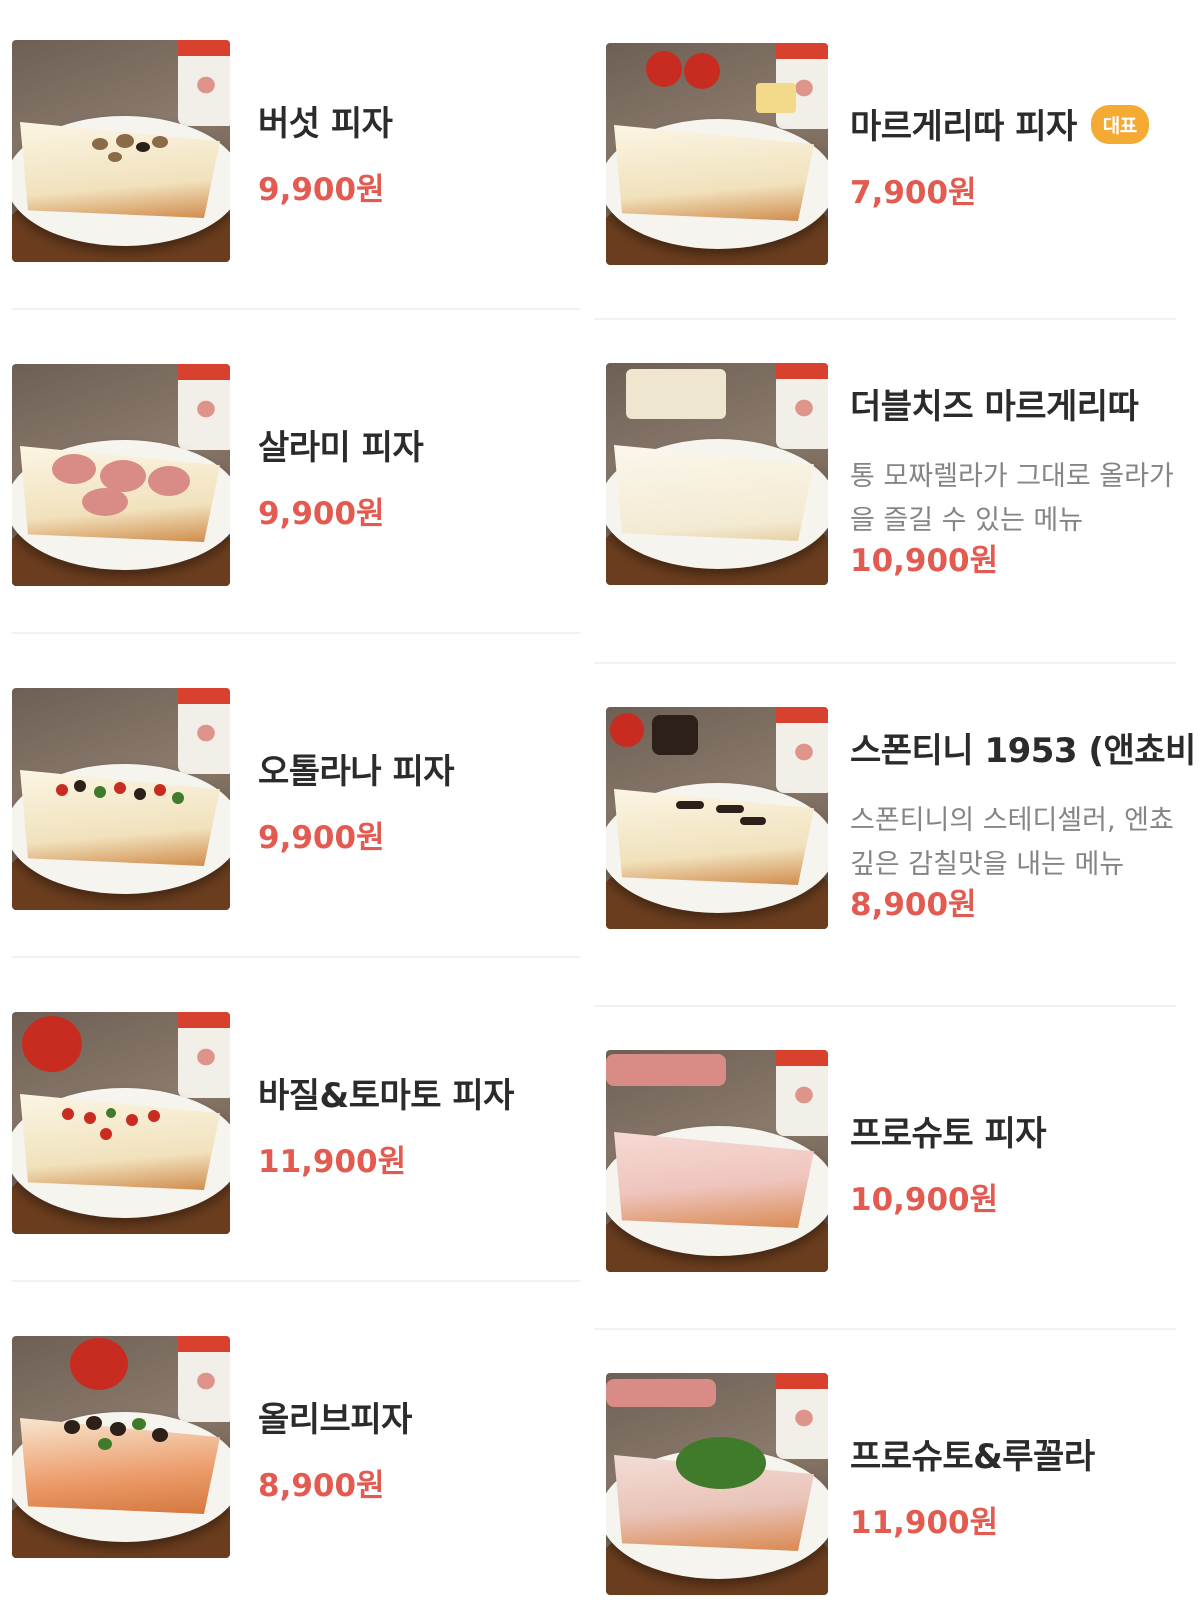 Image resolution: width=1200 pixels, height=1600 pixels. I want to click on menu-item-name: 프로슈토 피자, so click(948, 1134).